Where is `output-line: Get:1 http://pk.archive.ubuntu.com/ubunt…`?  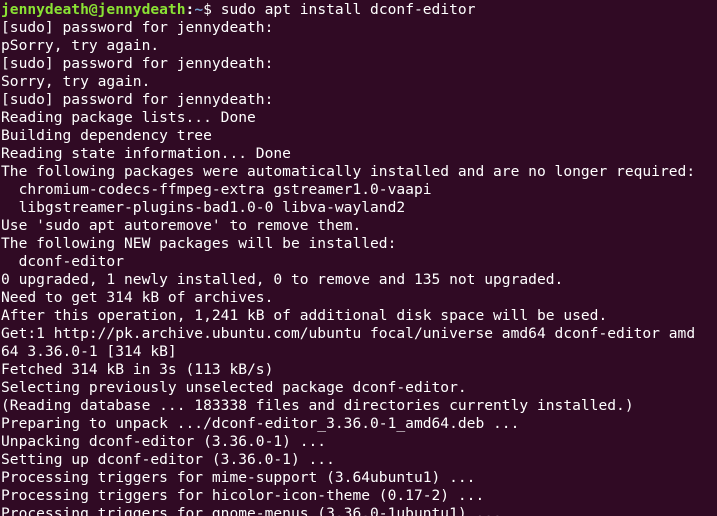
output-line: Get:1 http://pk.archive.ubuntu.com/ubunt… is located at coordinates (348, 333).